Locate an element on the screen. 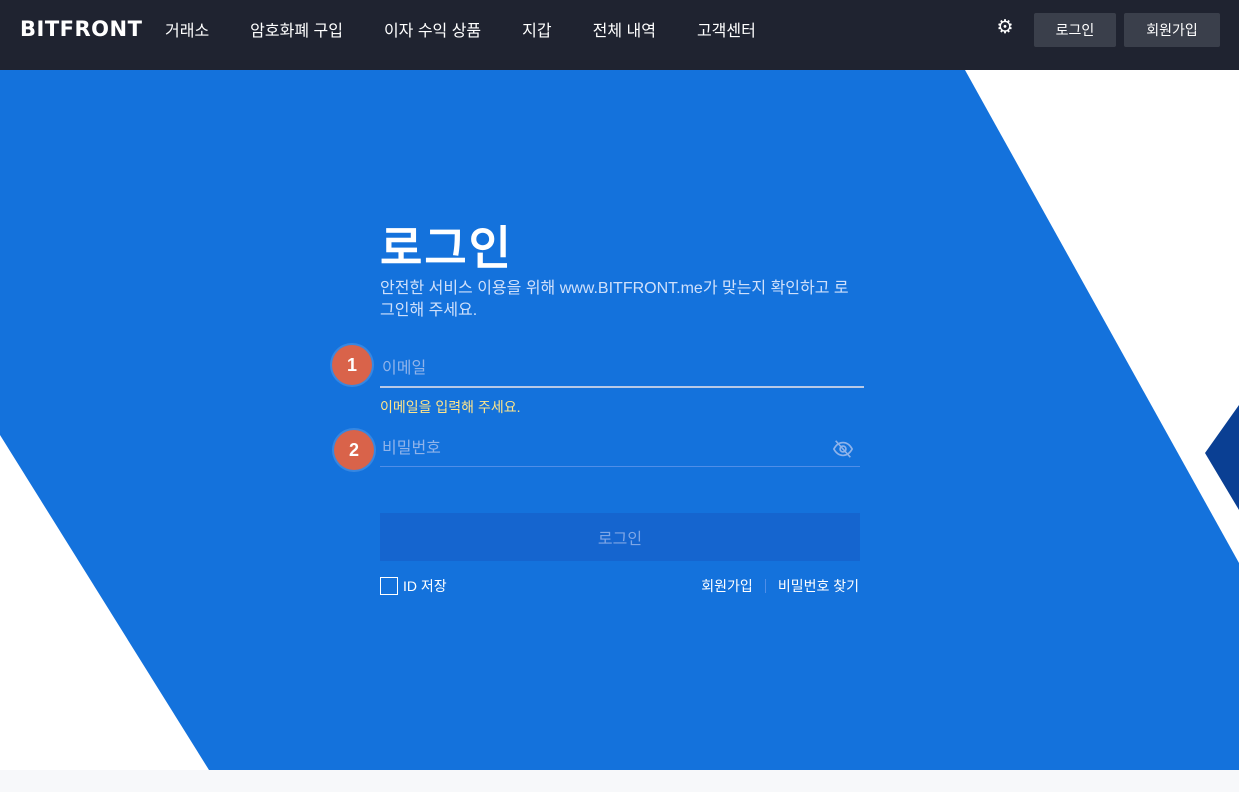  remember-id-checkbox: ID 저장 is located at coordinates (413, 586).